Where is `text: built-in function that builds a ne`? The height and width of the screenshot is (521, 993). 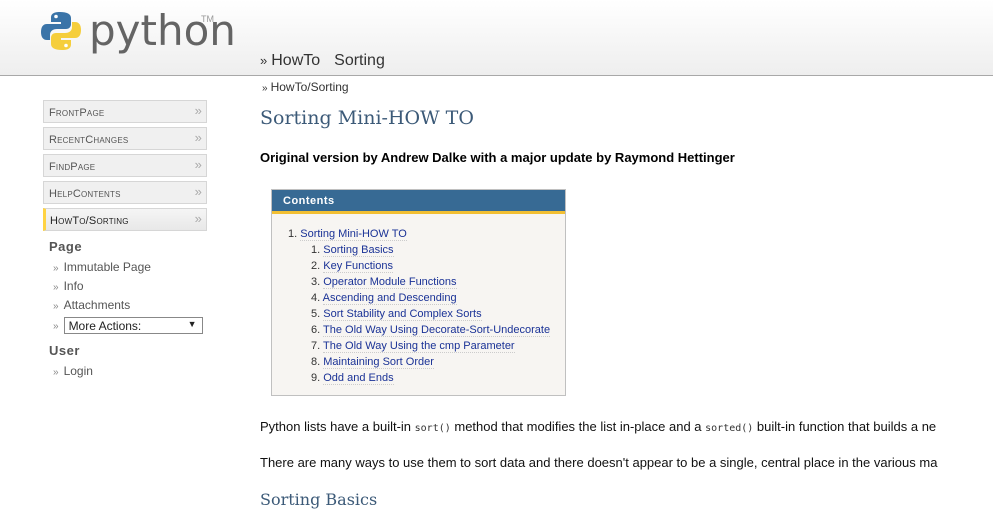 text: built-in function that builds a ne is located at coordinates (845, 426).